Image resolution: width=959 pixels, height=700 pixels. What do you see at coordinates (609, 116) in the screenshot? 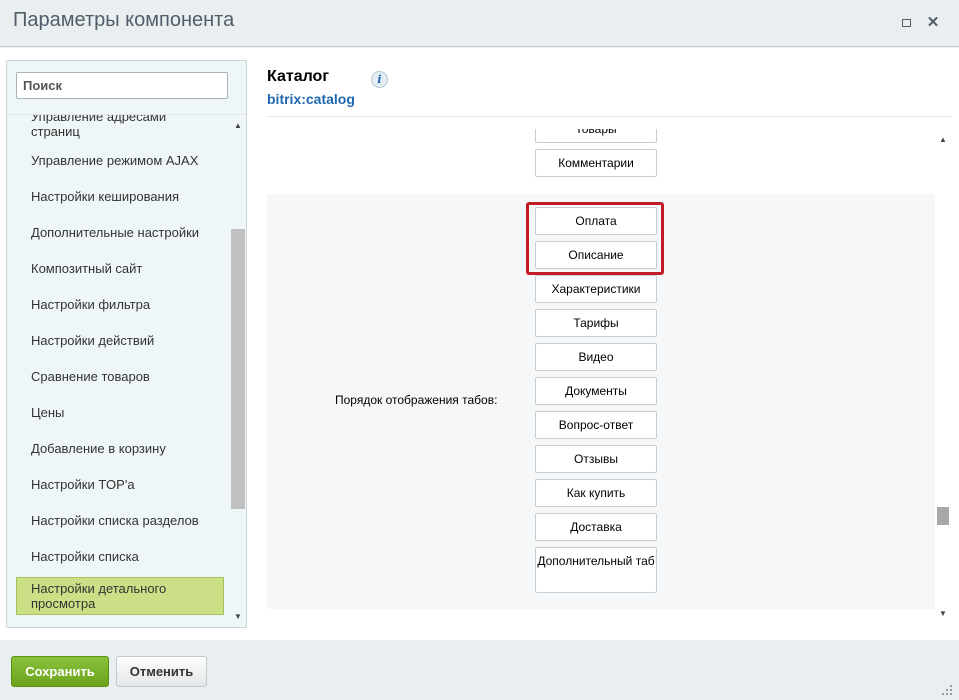
I see `header-divider` at bounding box center [609, 116].